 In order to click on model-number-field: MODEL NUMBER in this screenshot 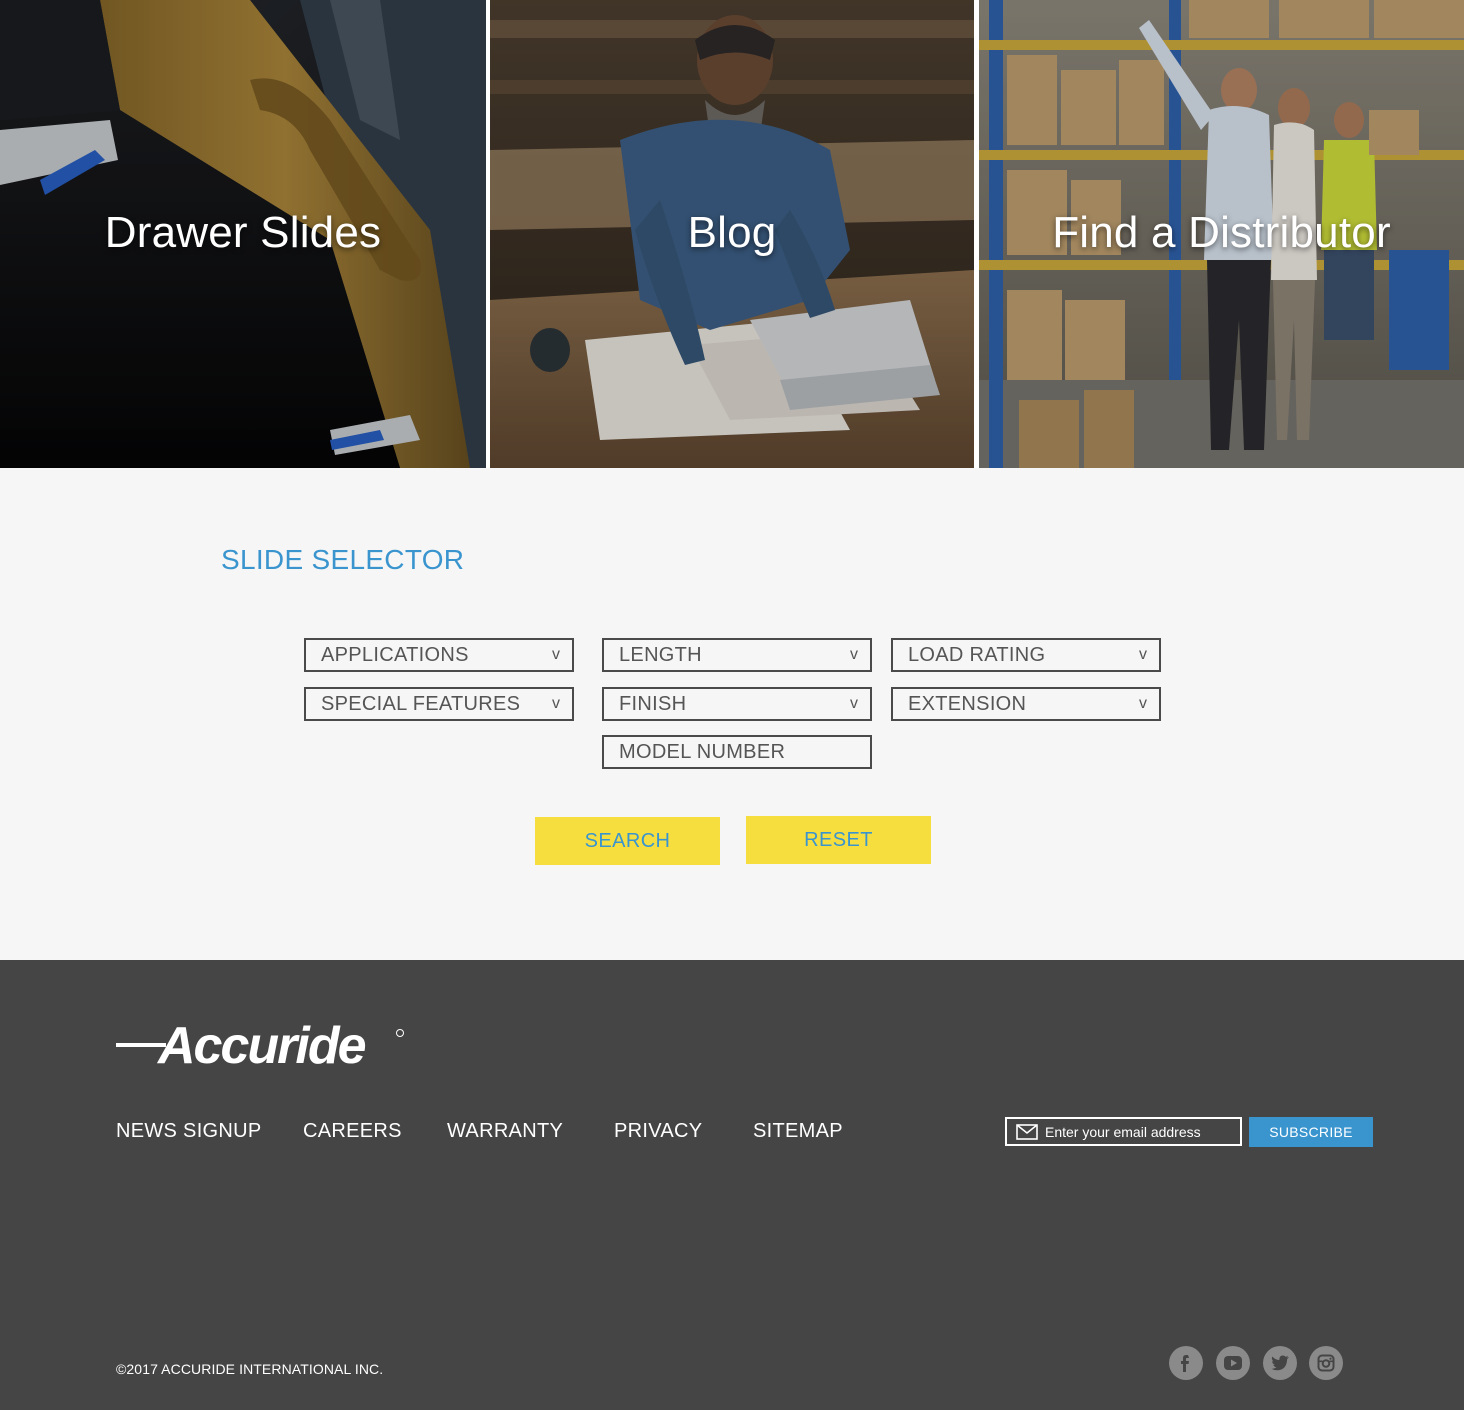, I will do `click(737, 752)`.